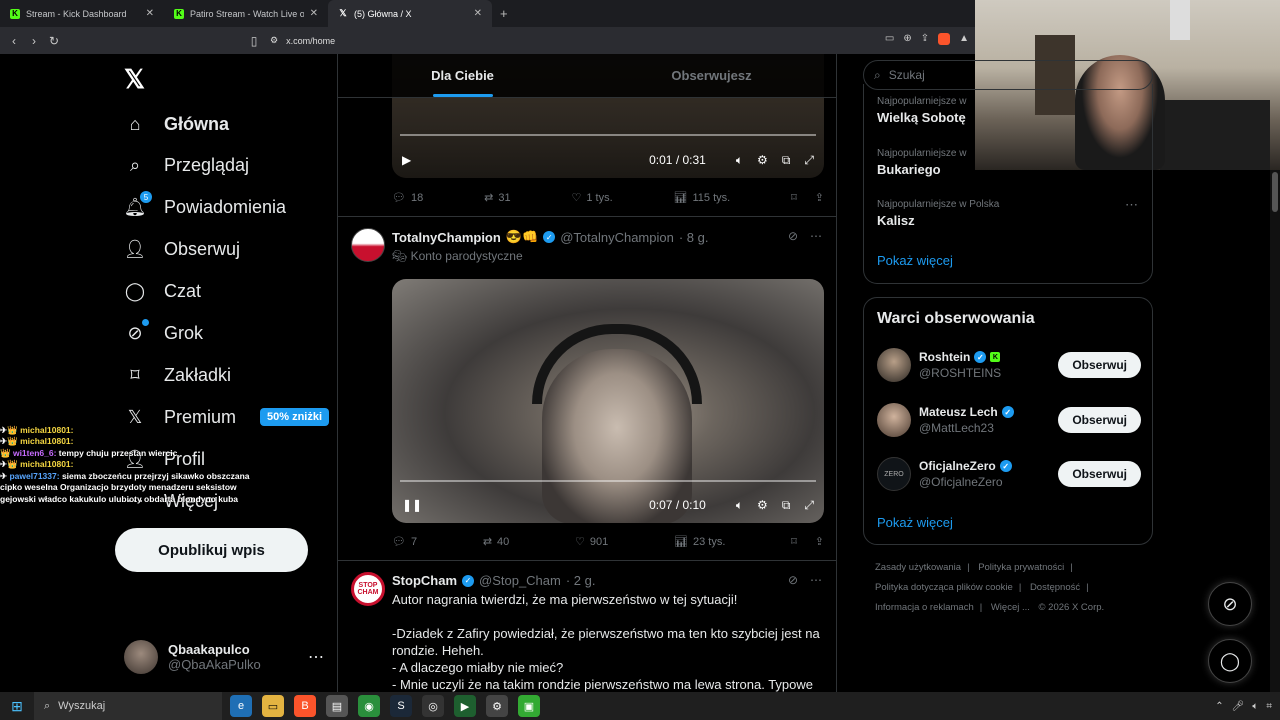 The image size is (1280, 720). I want to click on author-handle: @TotalnyChampion, so click(617, 237).